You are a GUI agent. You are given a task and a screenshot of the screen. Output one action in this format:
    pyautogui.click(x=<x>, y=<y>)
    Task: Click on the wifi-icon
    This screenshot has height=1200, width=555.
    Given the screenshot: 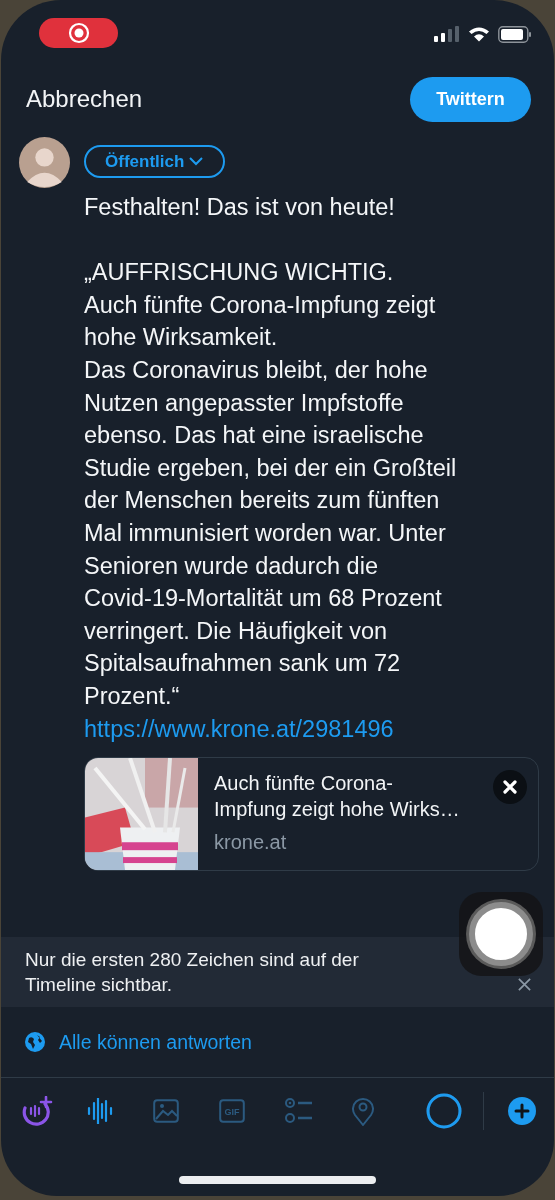 What is the action you would take?
    pyautogui.click(x=479, y=34)
    